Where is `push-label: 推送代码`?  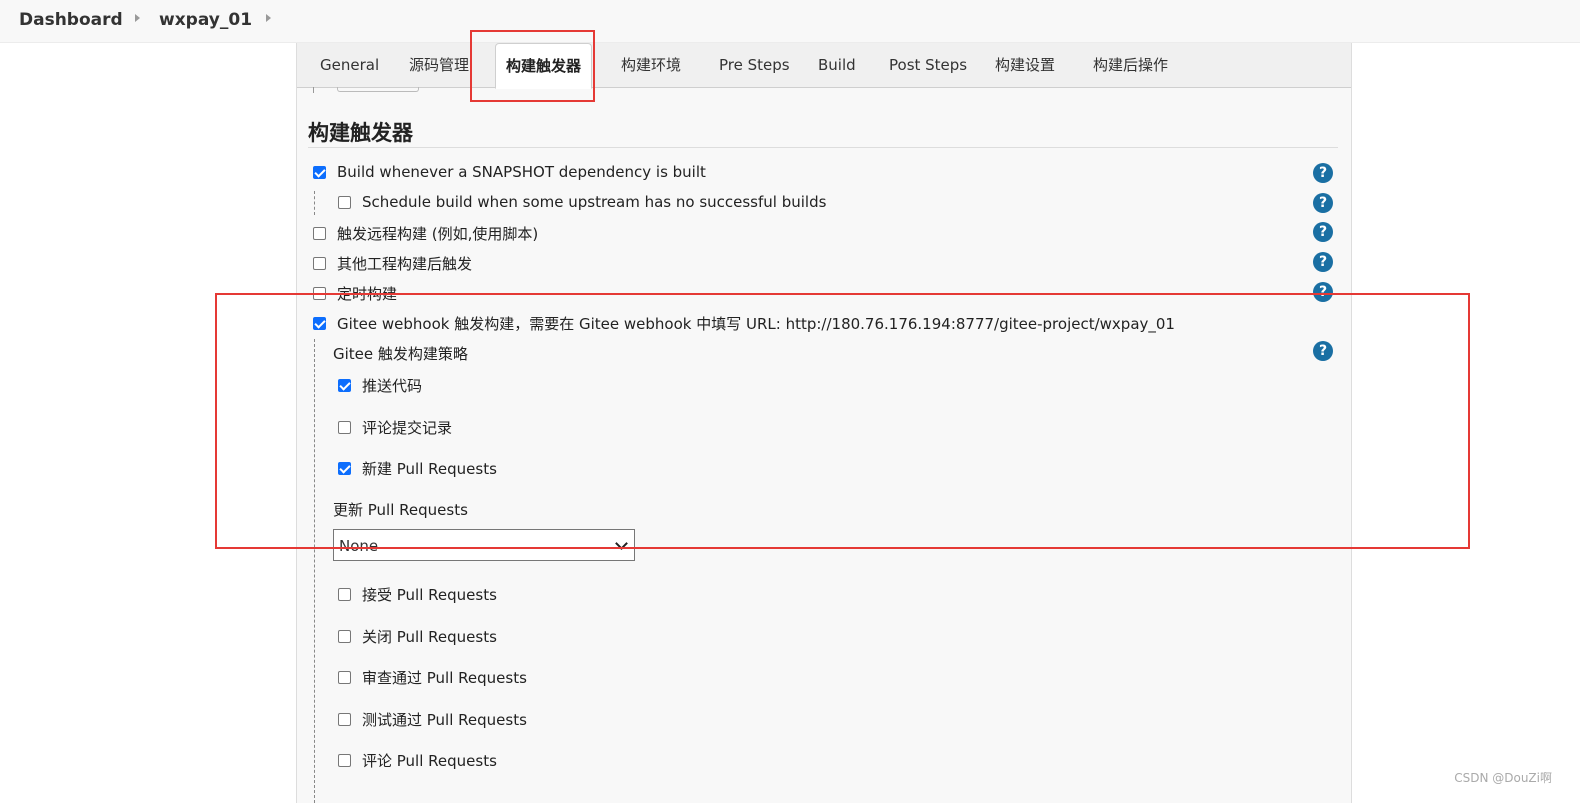 push-label: 推送代码 is located at coordinates (392, 386).